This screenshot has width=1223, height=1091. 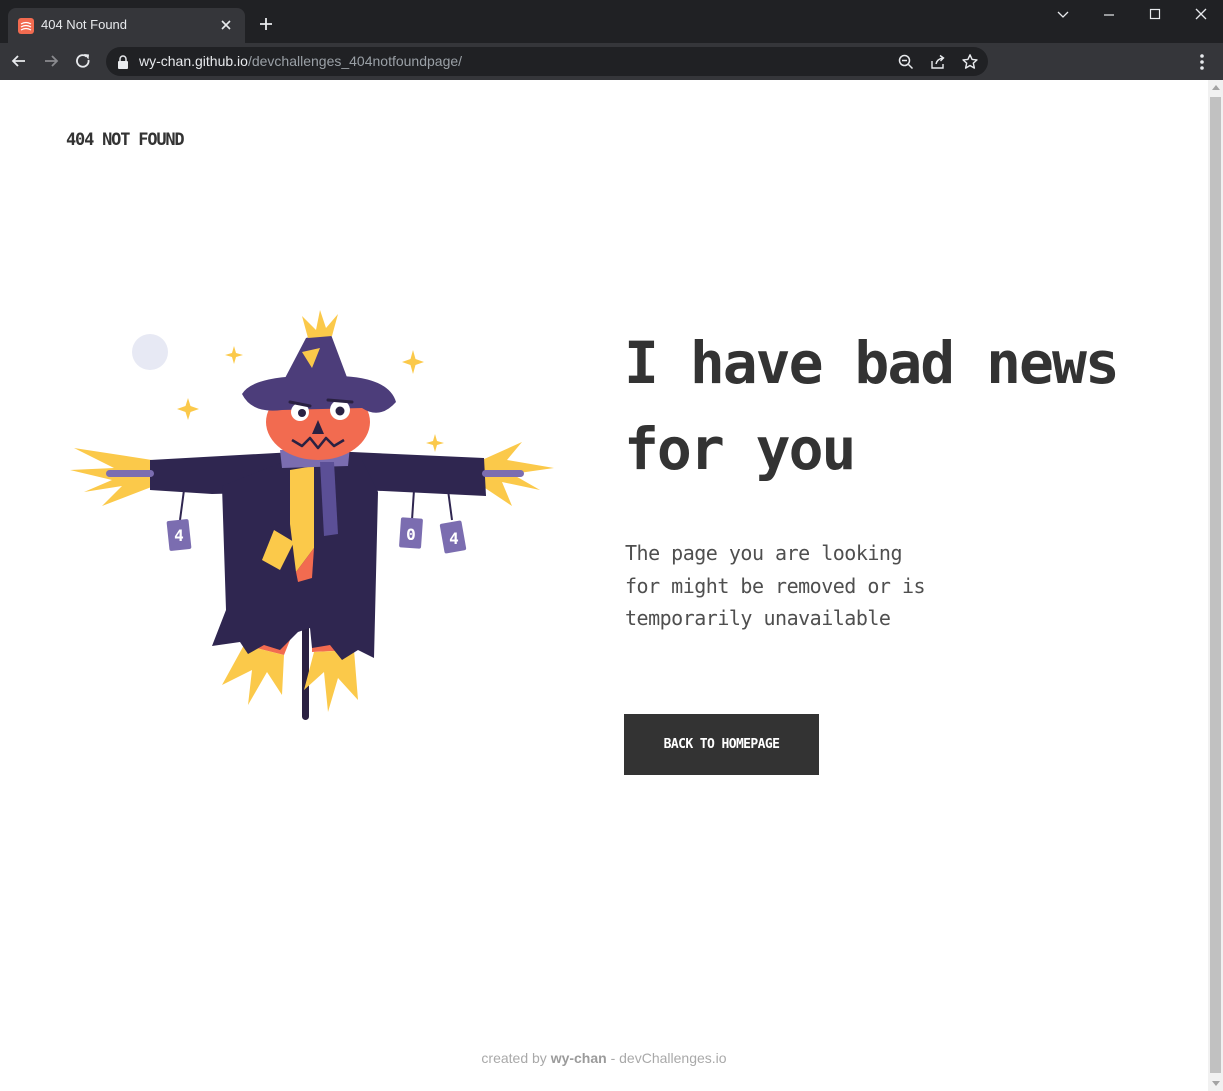 What do you see at coordinates (904, 406) in the screenshot?
I see `page-title: I have bad news for you` at bounding box center [904, 406].